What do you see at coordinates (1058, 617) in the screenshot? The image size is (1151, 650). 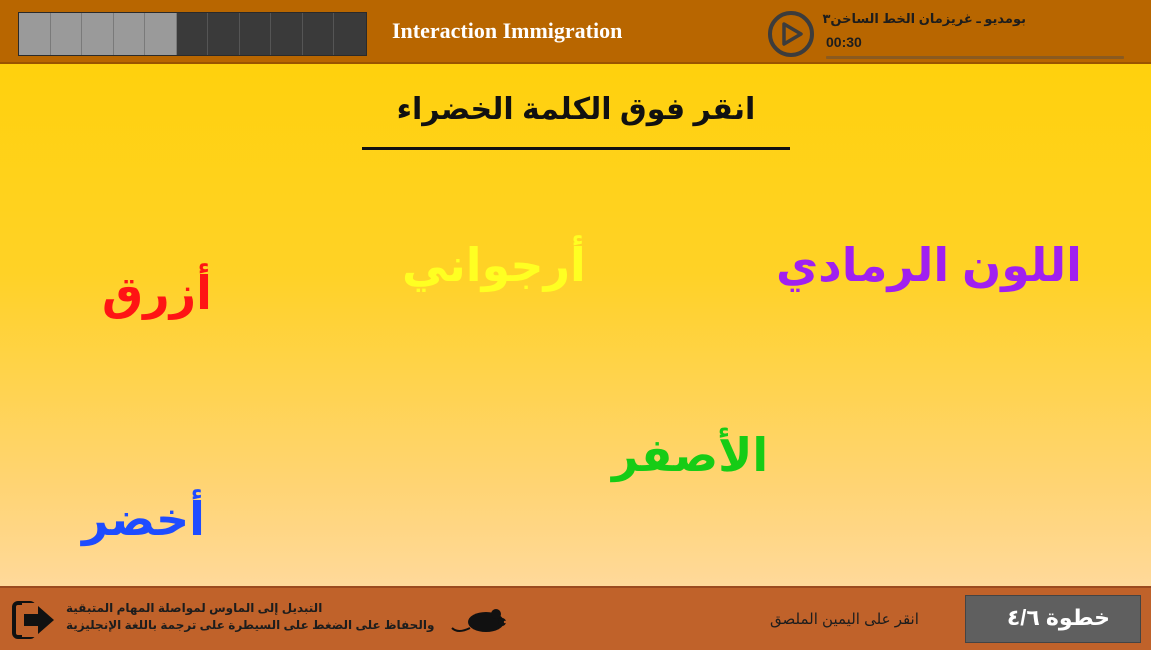 I see `step-label: خطوة ٤/٦` at bounding box center [1058, 617].